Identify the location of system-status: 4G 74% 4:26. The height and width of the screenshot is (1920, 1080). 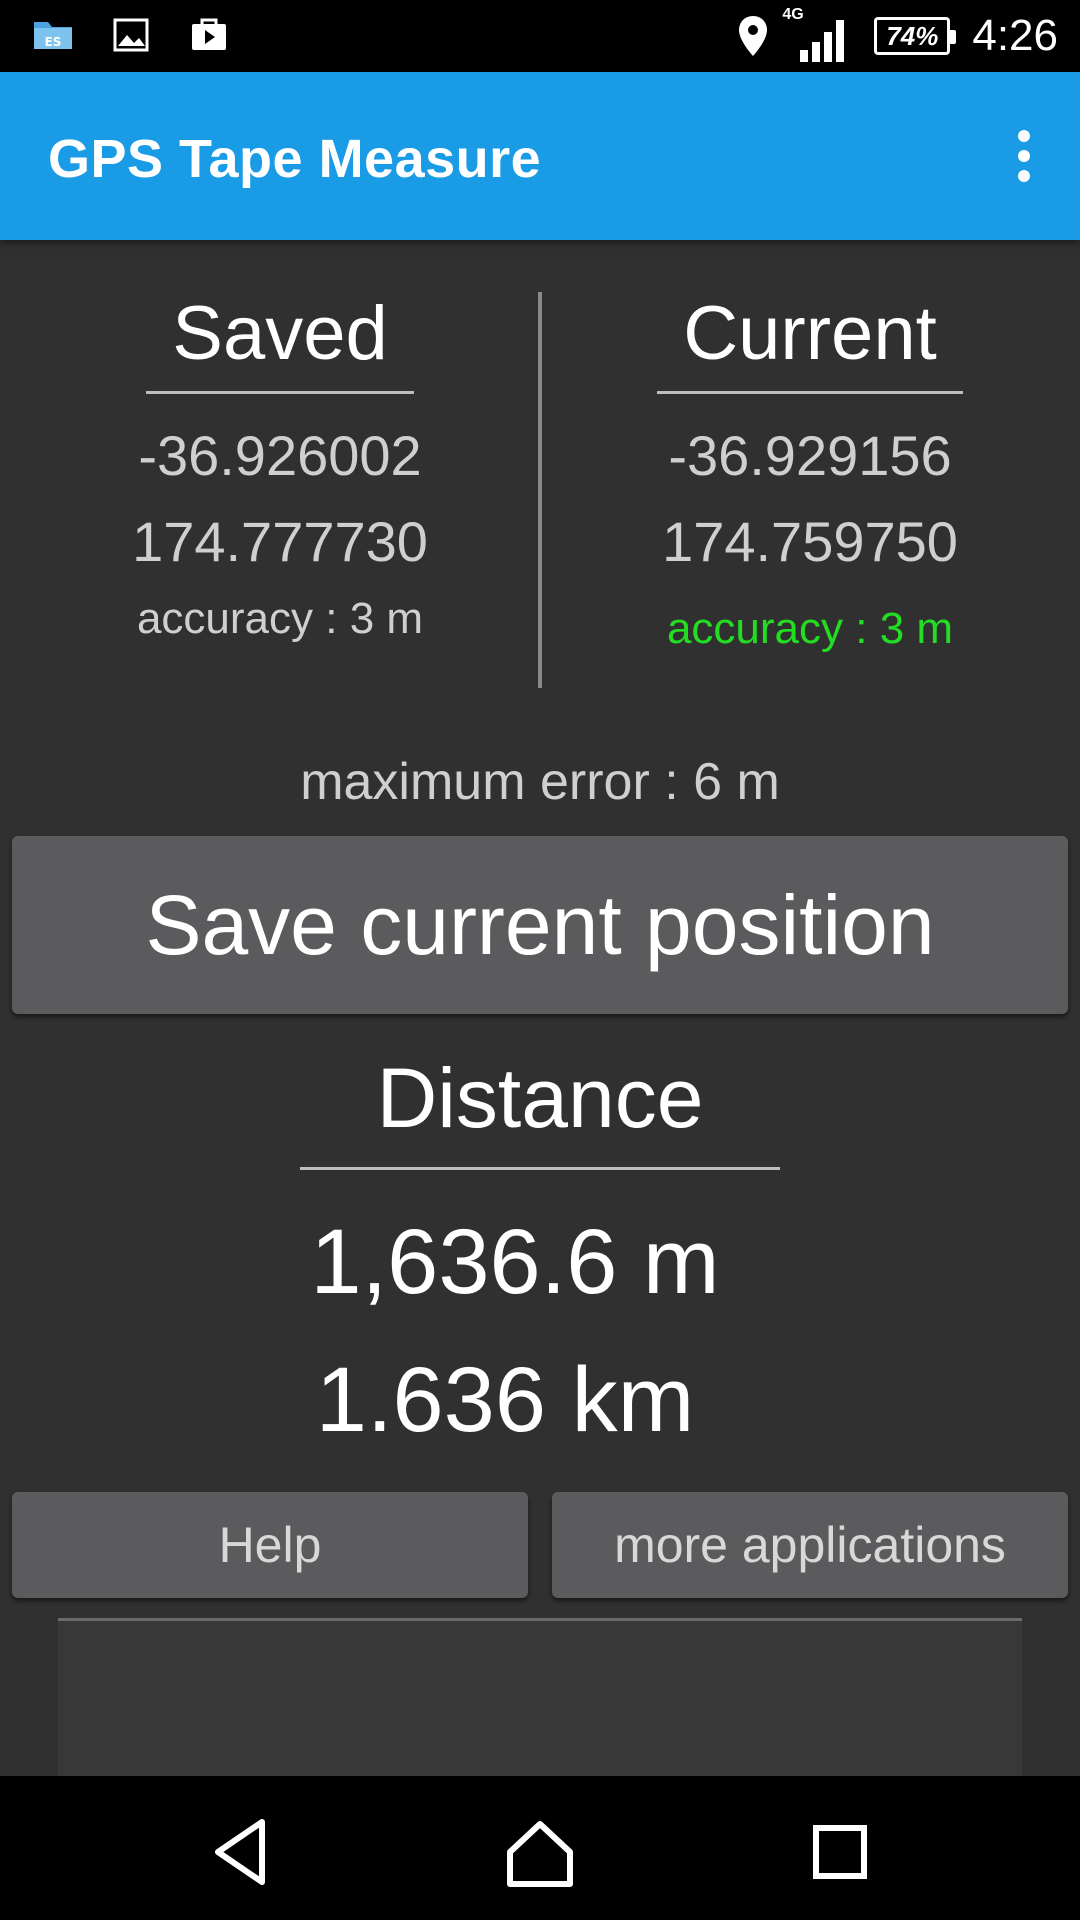
(897, 36).